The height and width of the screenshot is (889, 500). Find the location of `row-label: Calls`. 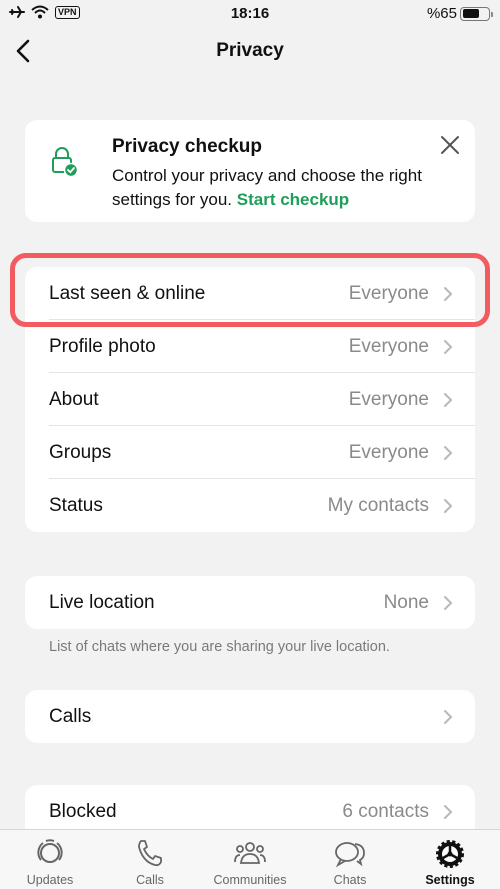

row-label: Calls is located at coordinates (70, 716).